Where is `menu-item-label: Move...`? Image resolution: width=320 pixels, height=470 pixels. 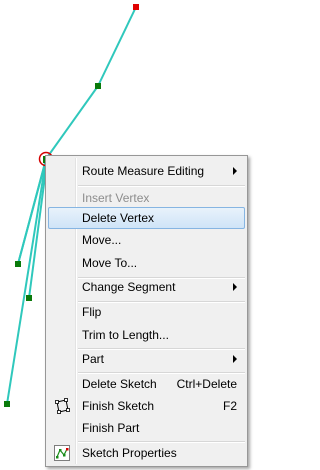 menu-item-label: Move... is located at coordinates (102, 240).